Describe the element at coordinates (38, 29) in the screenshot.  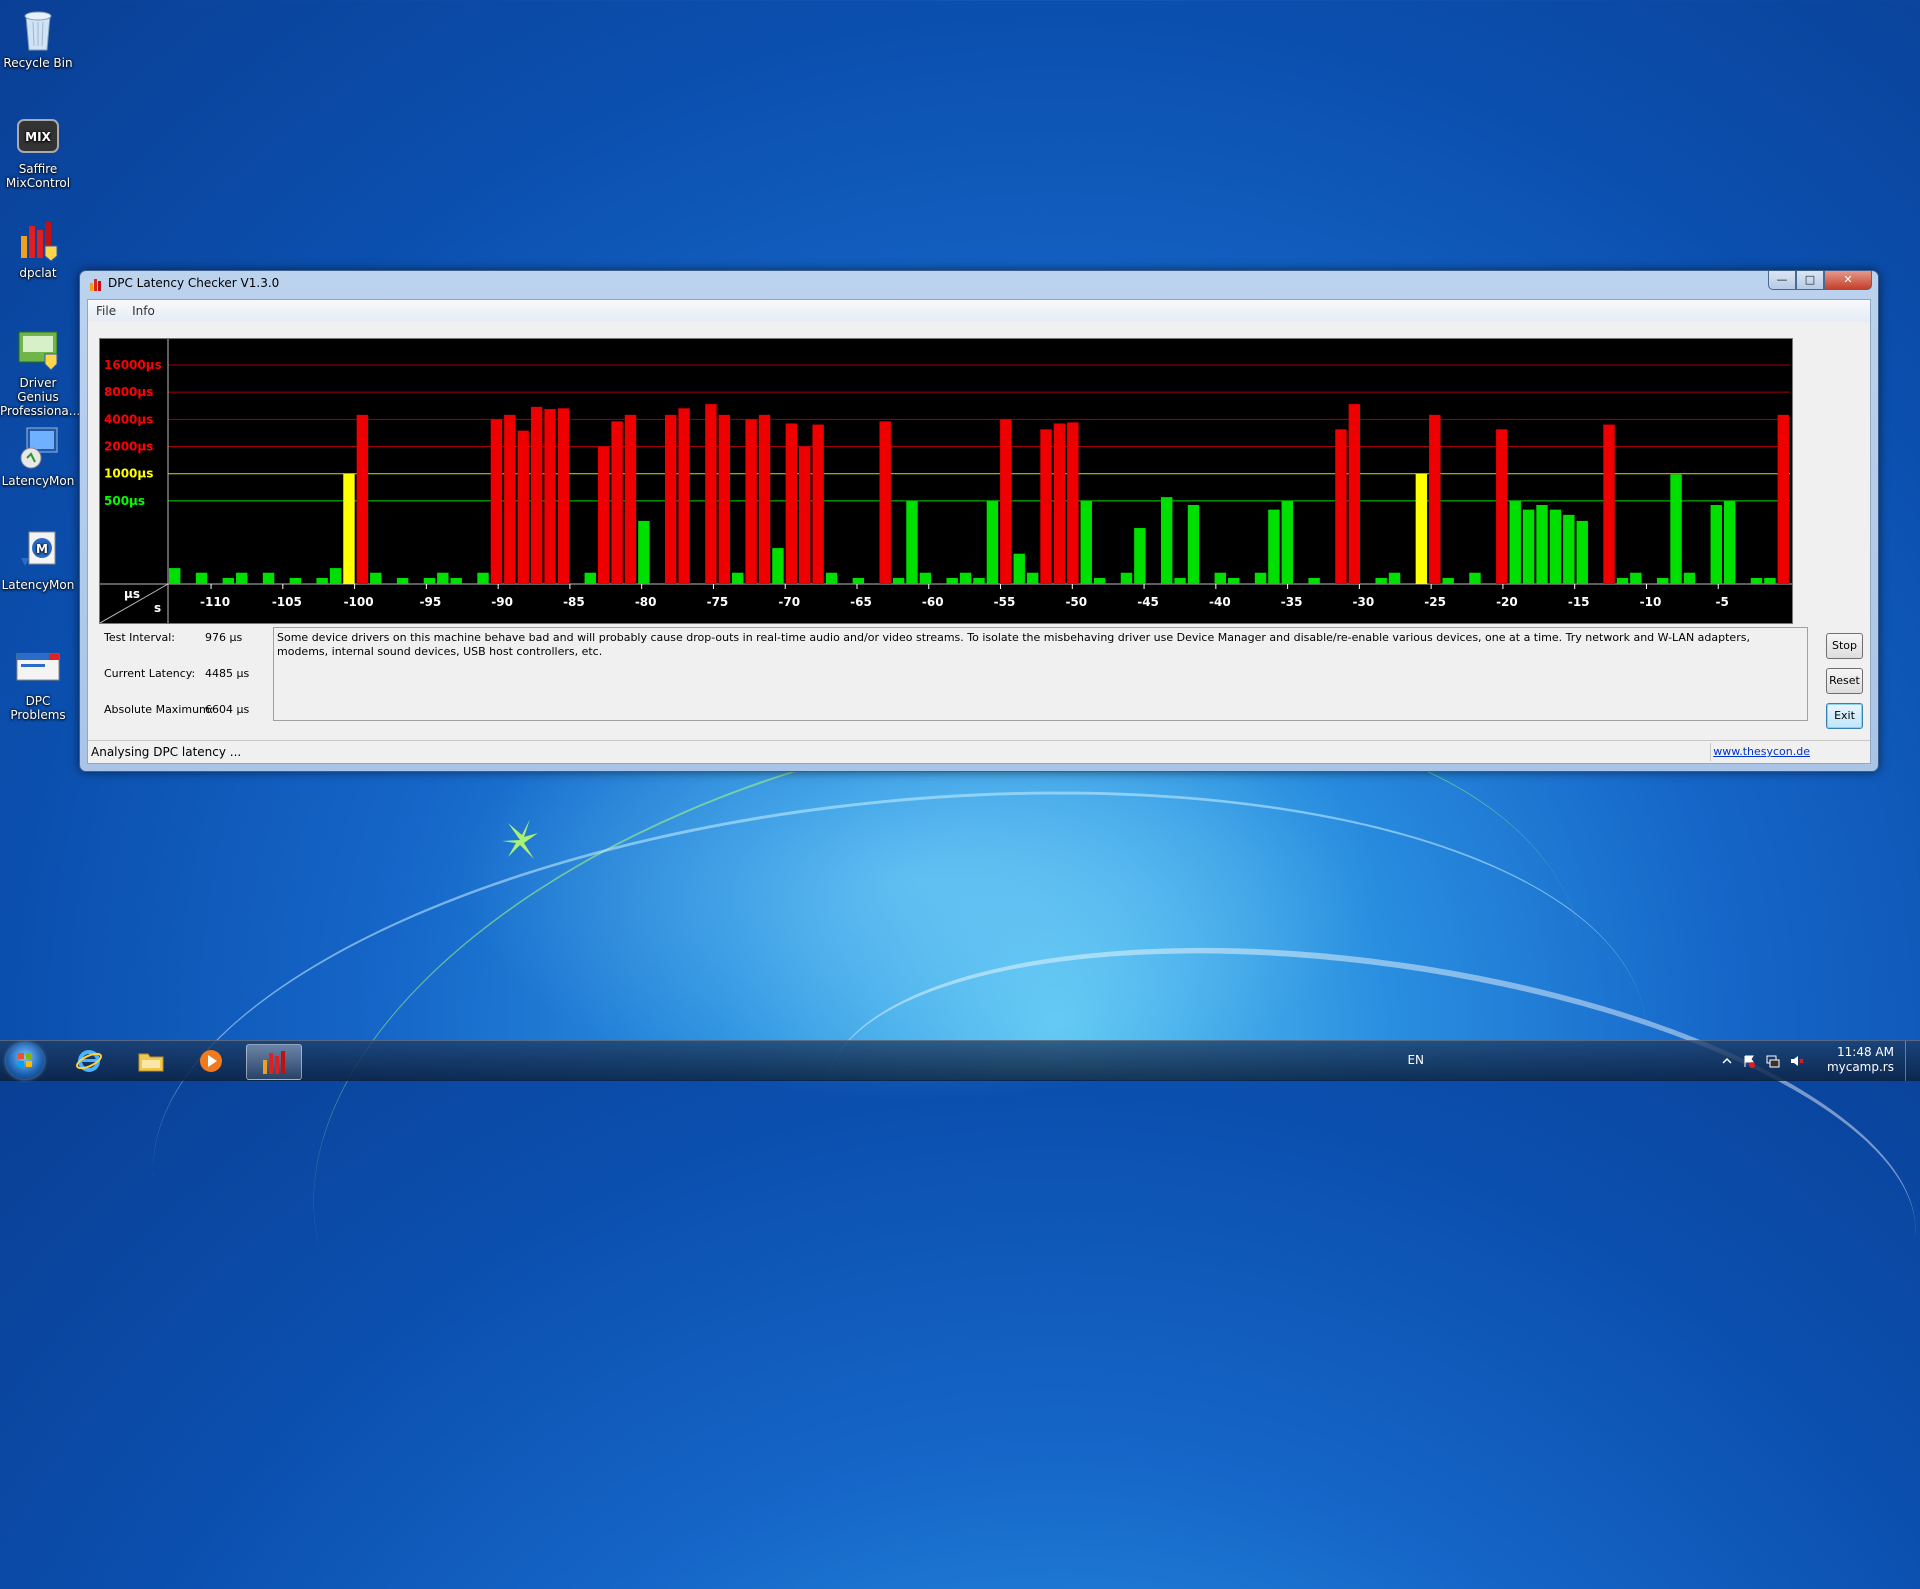
I see `recycle-bin-icon` at that location.